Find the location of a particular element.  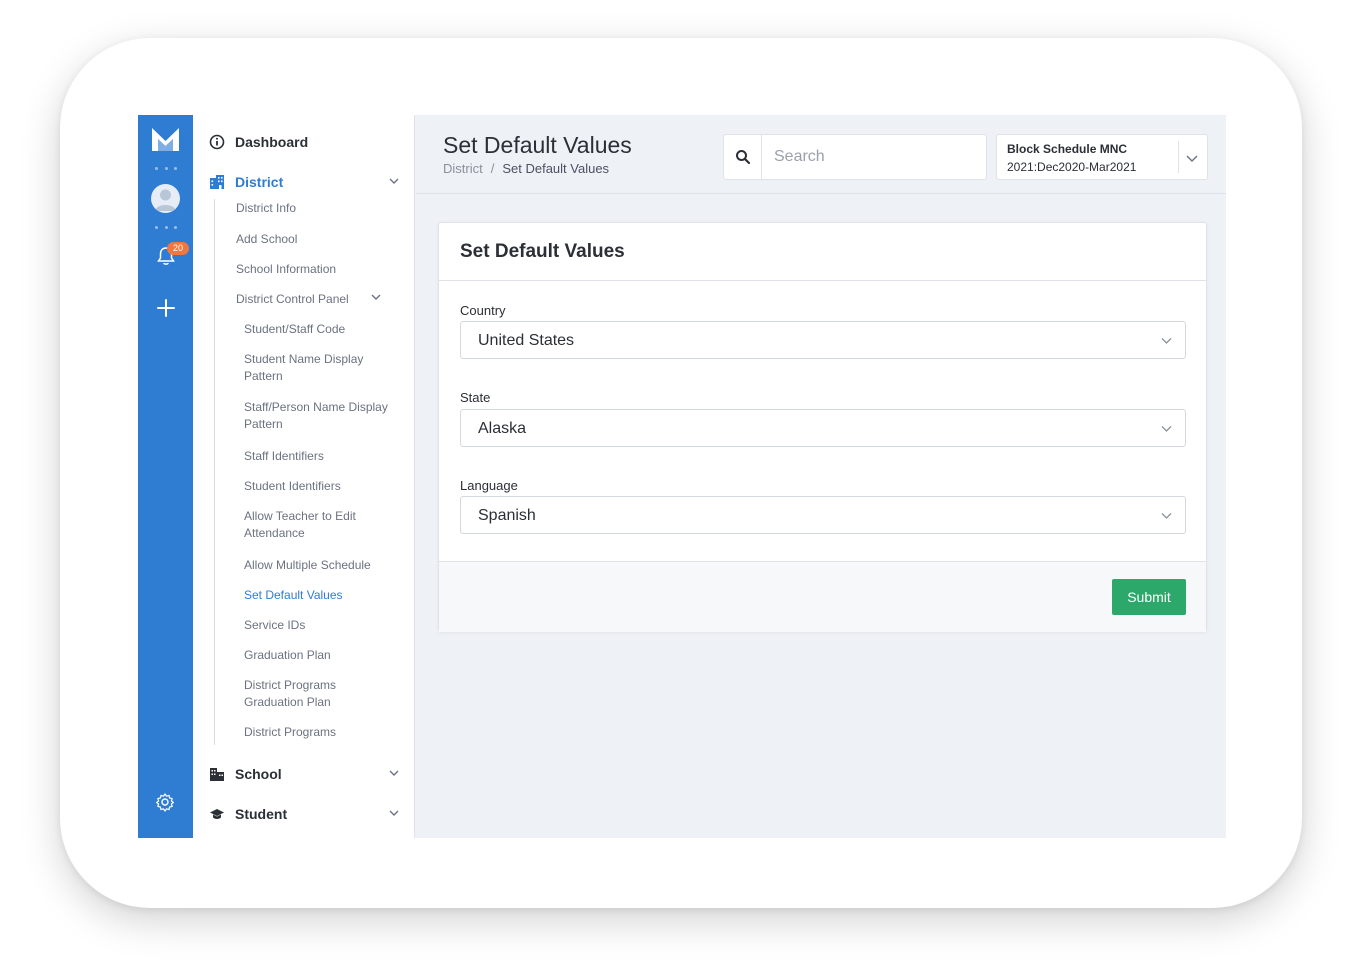

language-label: Language is located at coordinates (489, 485).